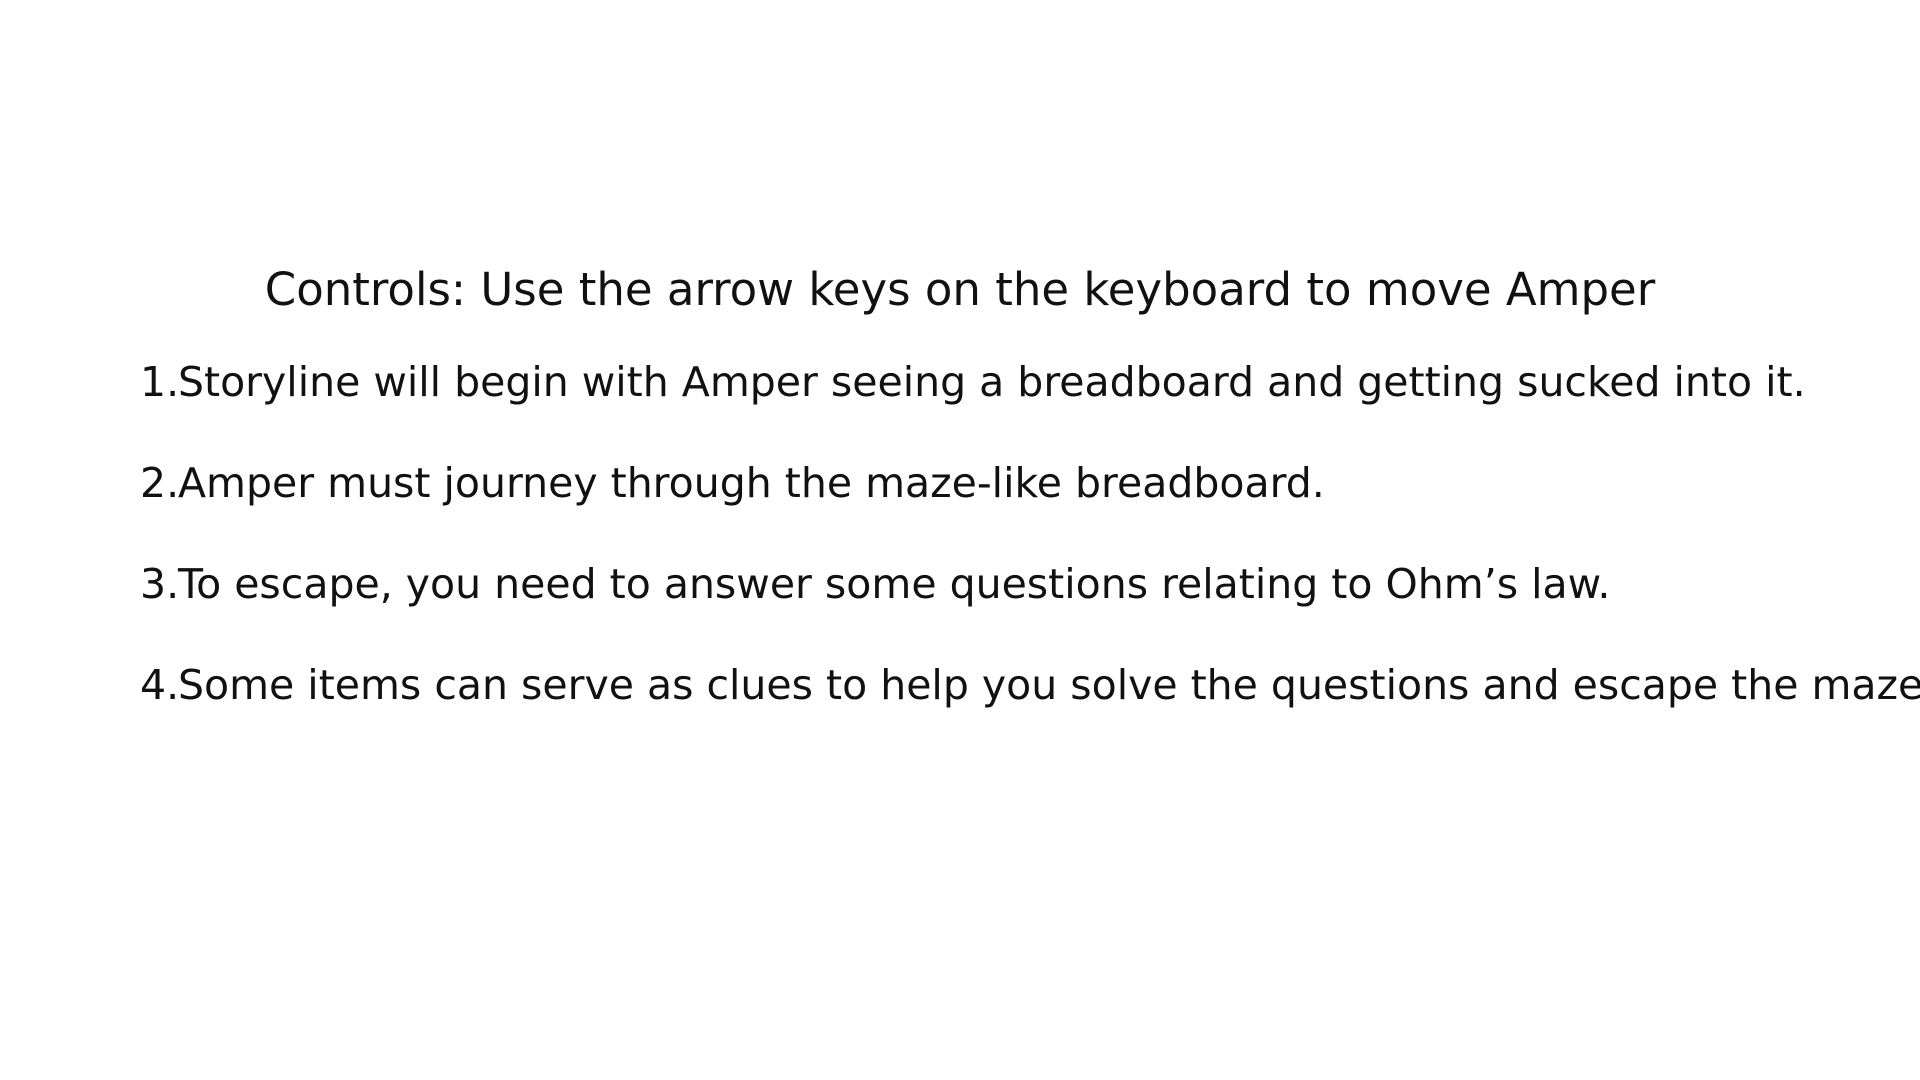  I want to click on list-item-number: 2., so click(160, 483).